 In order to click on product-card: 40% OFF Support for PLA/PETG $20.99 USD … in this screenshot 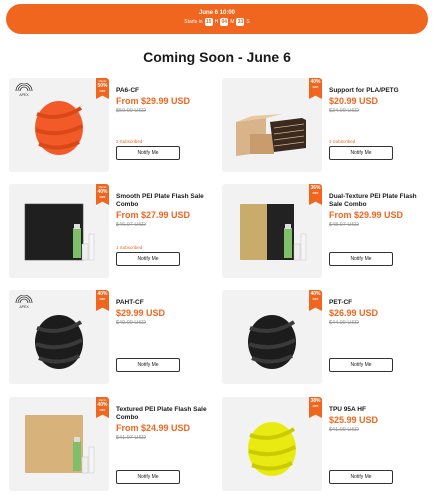, I will do `click(322, 125)`.